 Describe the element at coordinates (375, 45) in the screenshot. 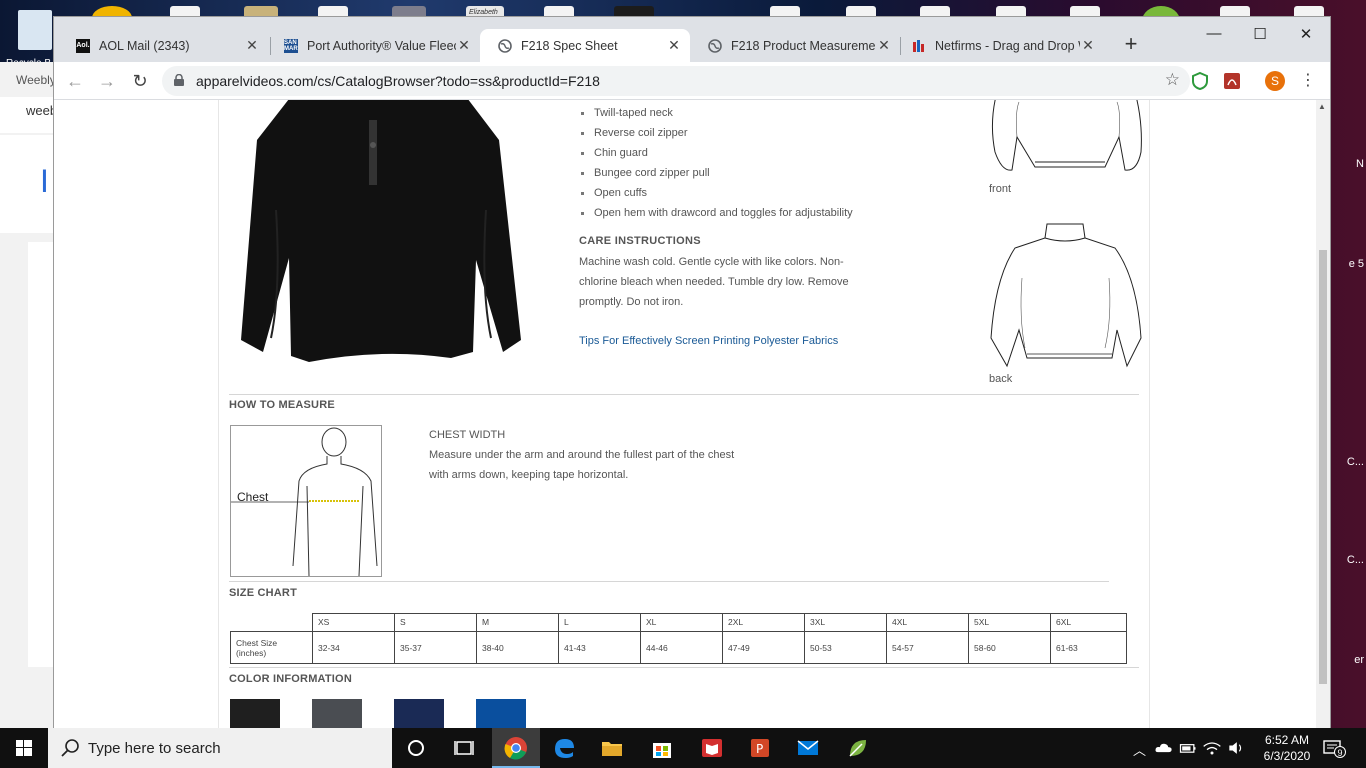

I see `tab-port-authority: SAN MAR Port Authority® Value Fleece ✕` at that location.